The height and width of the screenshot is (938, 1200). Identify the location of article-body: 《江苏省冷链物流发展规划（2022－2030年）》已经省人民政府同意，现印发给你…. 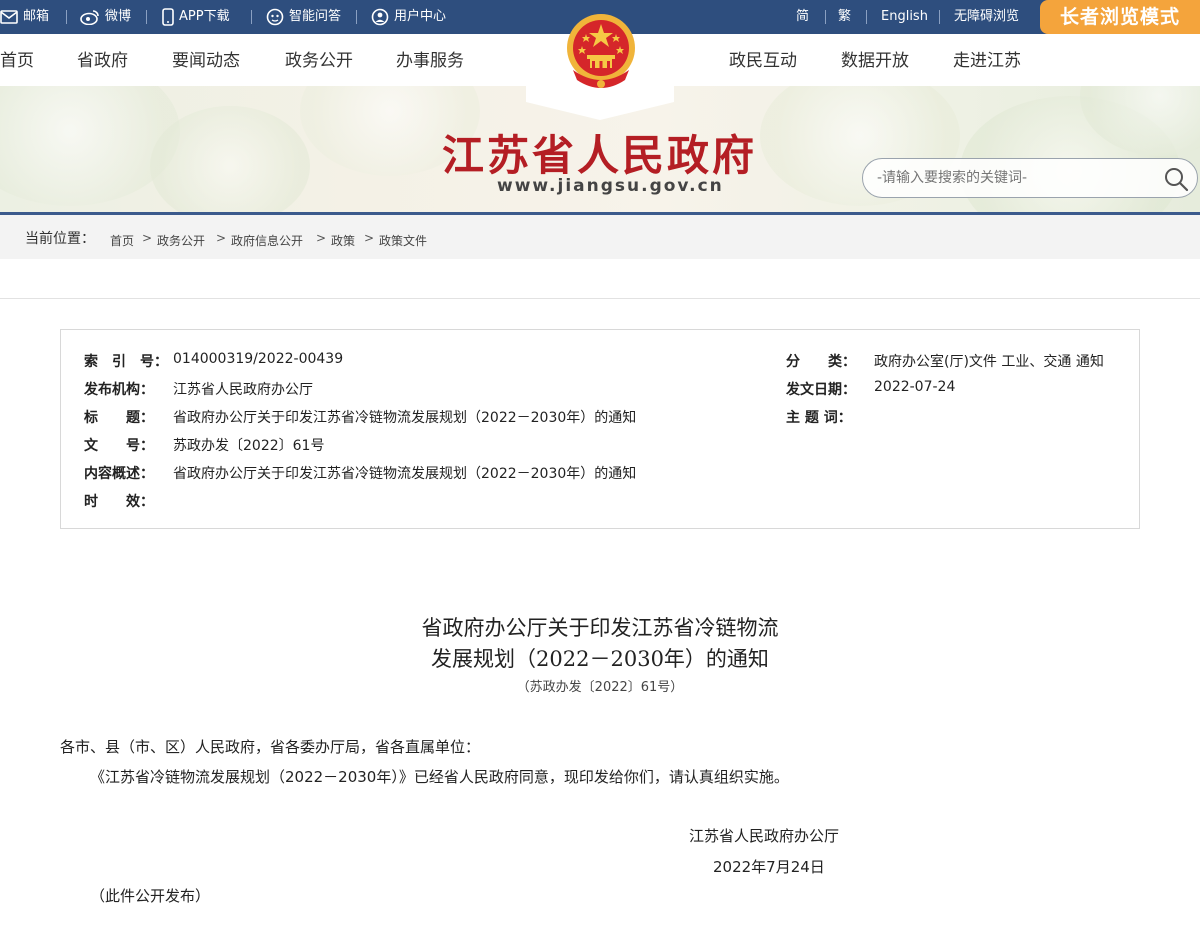
(439, 777).